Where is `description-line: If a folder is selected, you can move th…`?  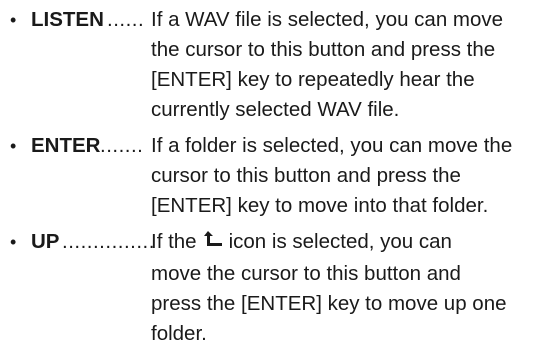
description-line: If a folder is selected, you can move th… is located at coordinates (332, 145).